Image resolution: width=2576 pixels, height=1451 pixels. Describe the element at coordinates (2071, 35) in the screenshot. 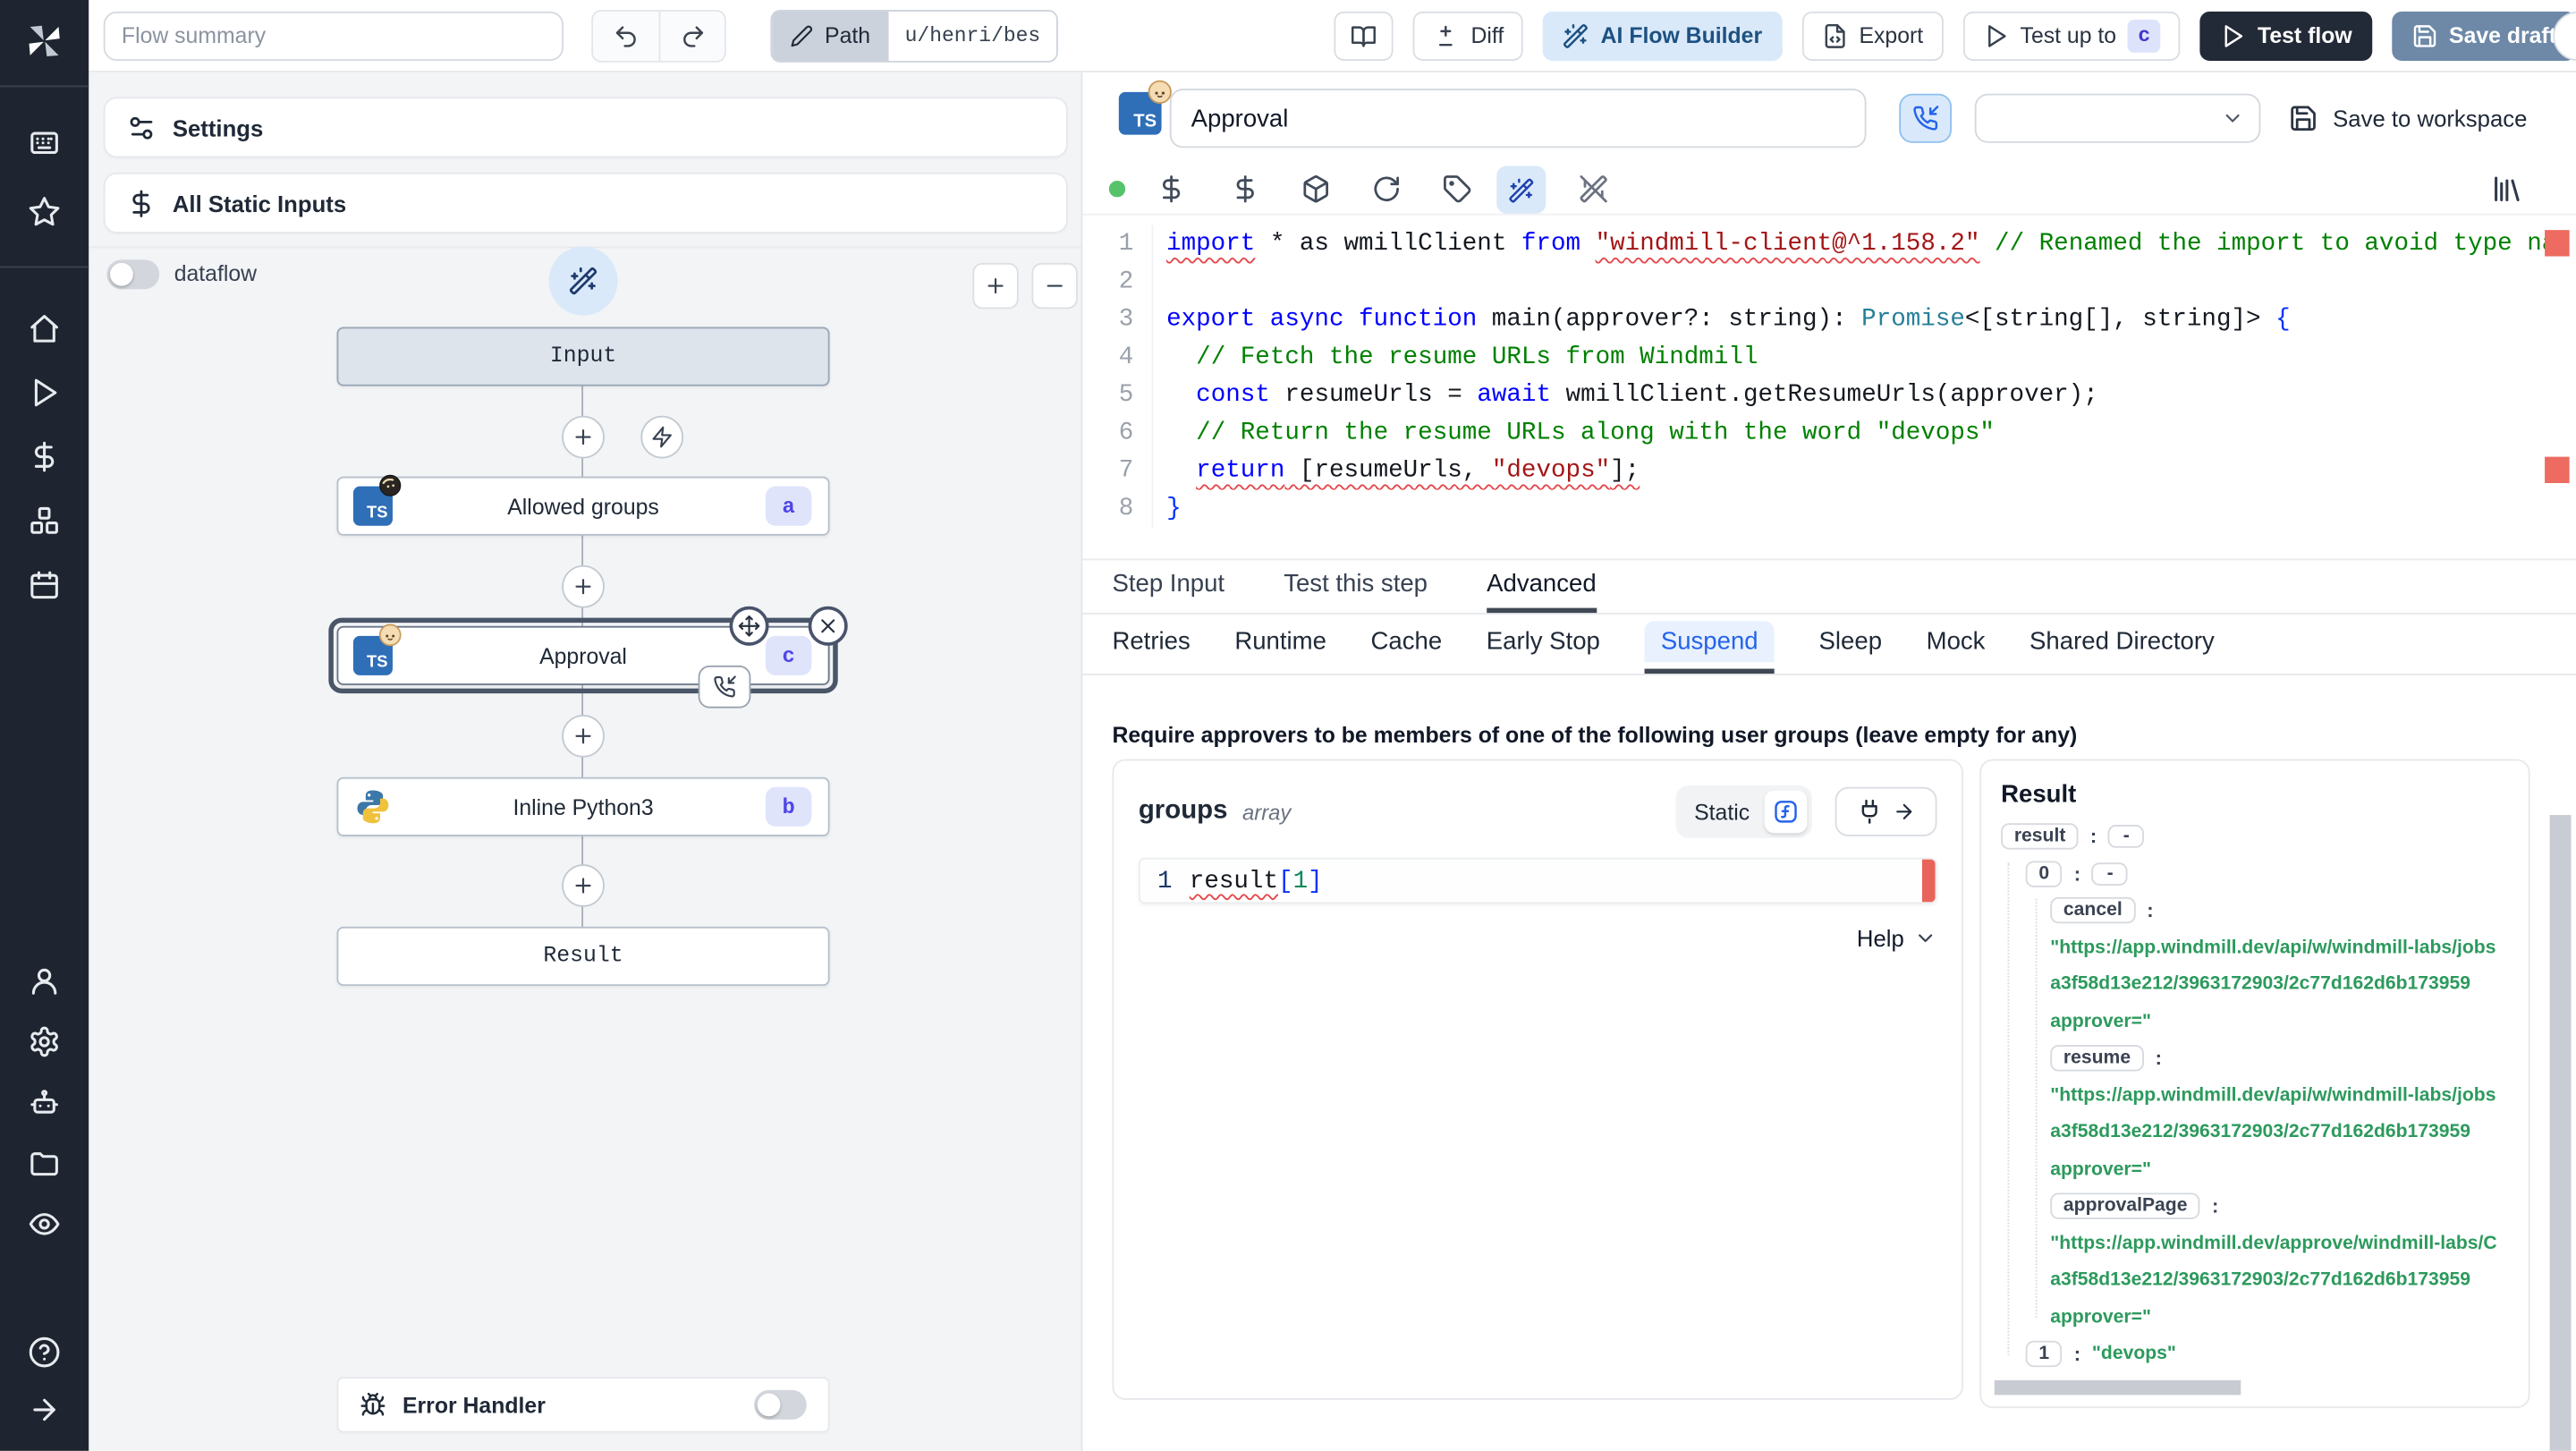

I see `test-up-to-button: Test up to c` at that location.